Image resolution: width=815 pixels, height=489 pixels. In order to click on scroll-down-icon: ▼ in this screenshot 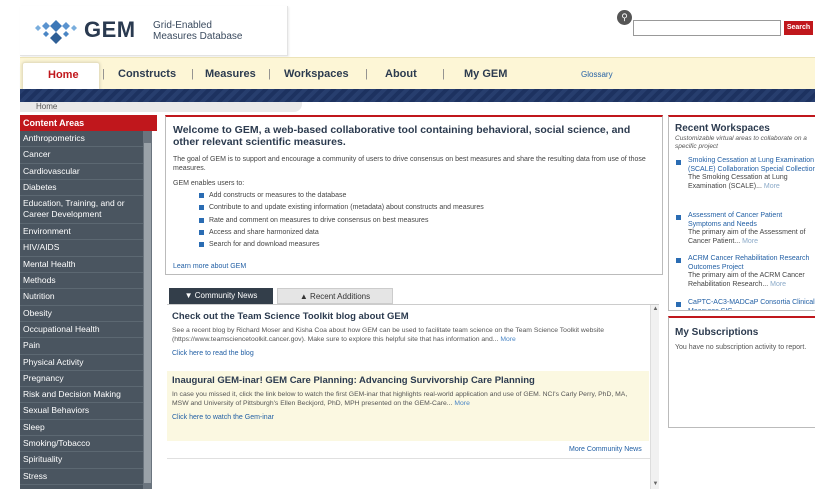, I will do `click(655, 484)`.